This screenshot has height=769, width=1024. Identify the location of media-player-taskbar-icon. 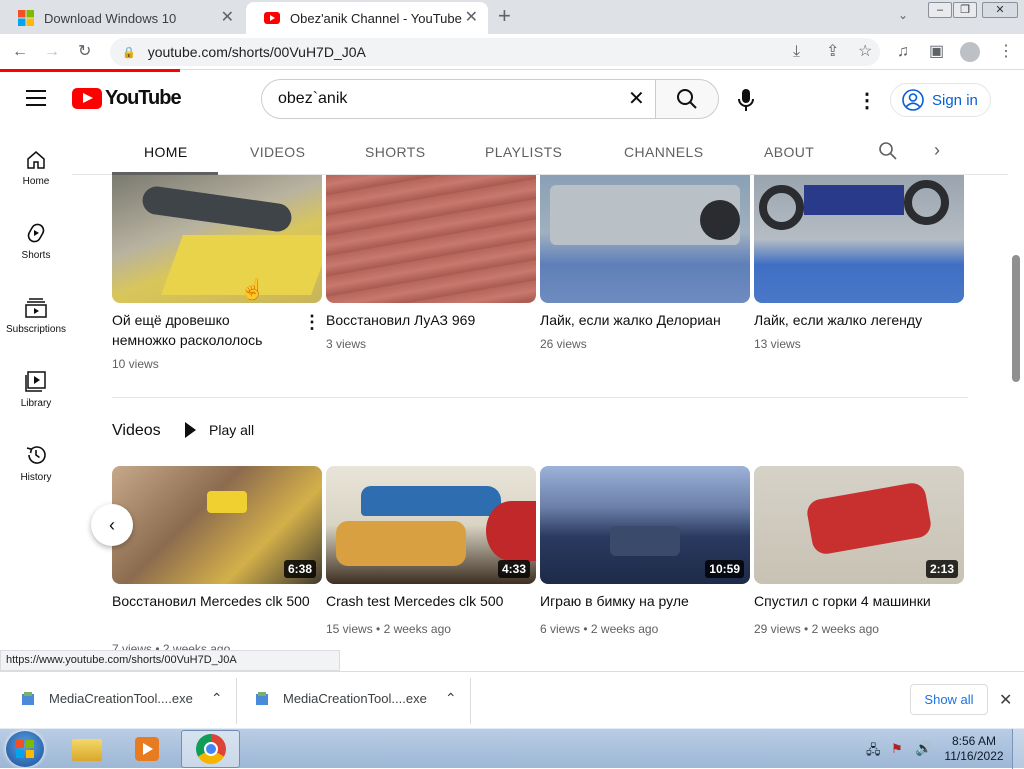
(147, 749).